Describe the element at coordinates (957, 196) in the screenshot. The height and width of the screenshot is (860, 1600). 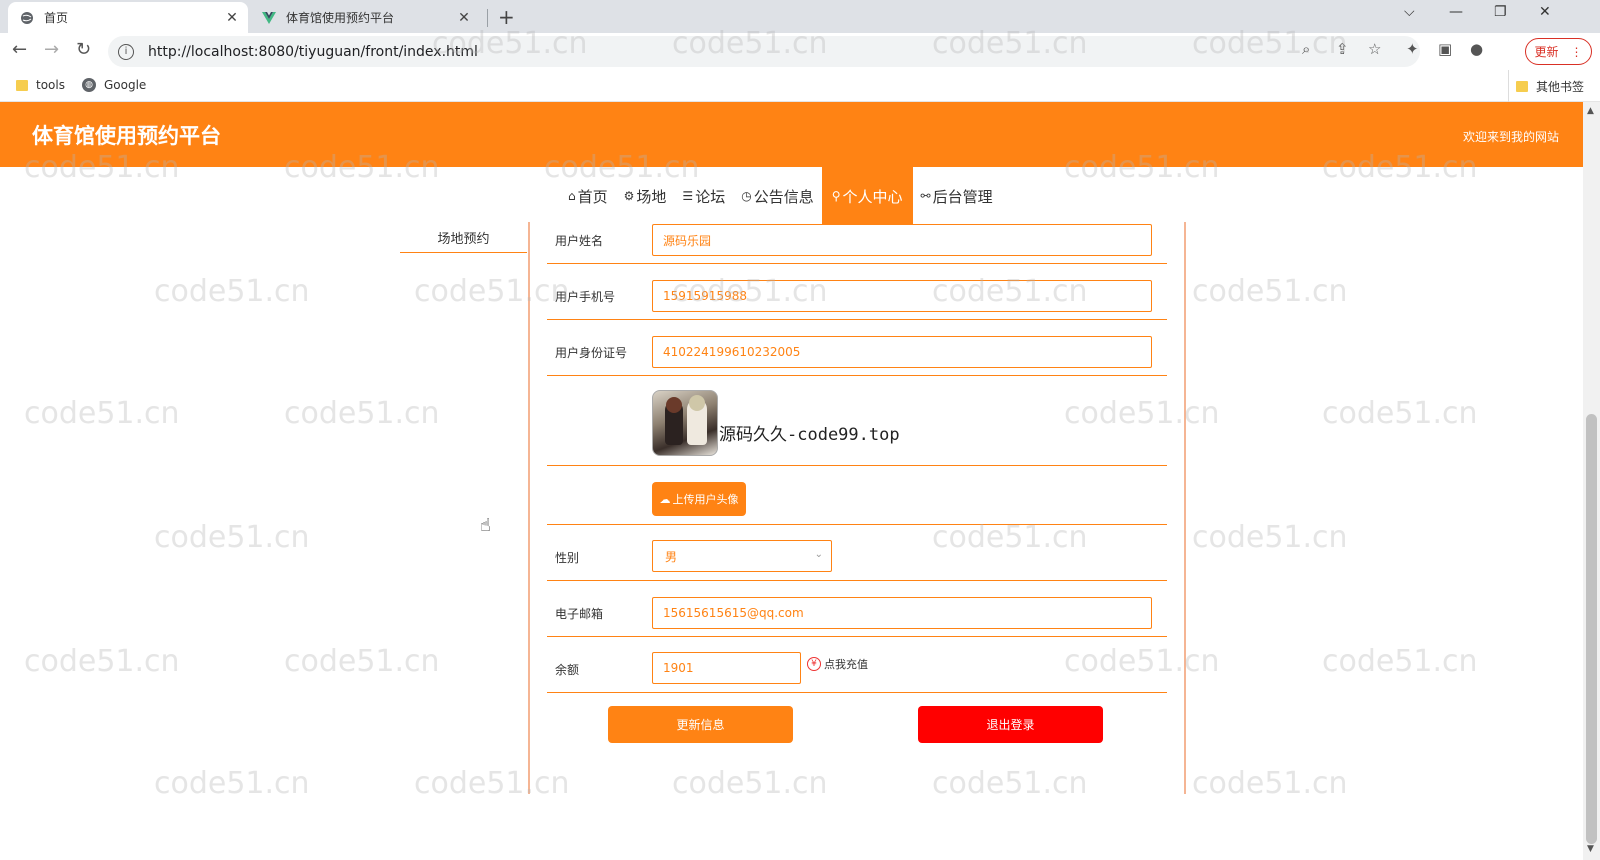
I see `nav-item-admin: ⚯ 后台管理` at that location.